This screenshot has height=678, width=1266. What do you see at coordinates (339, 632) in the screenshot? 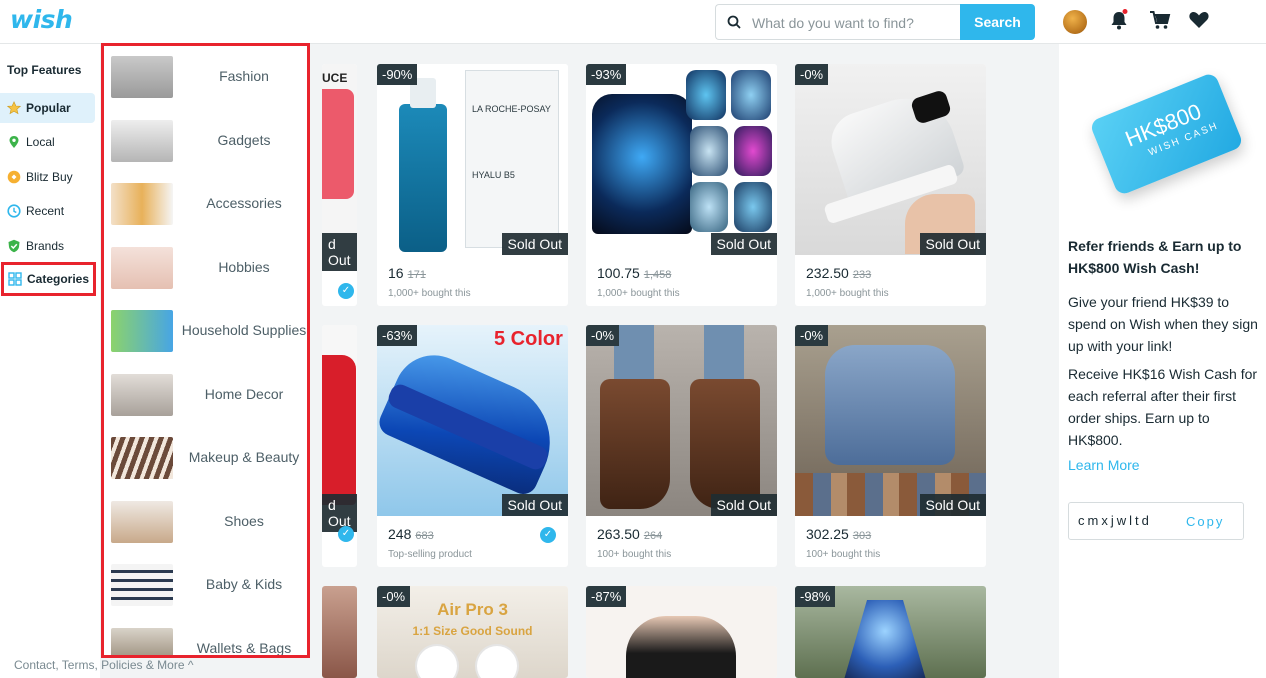
I see `product-card-partial` at bounding box center [339, 632].